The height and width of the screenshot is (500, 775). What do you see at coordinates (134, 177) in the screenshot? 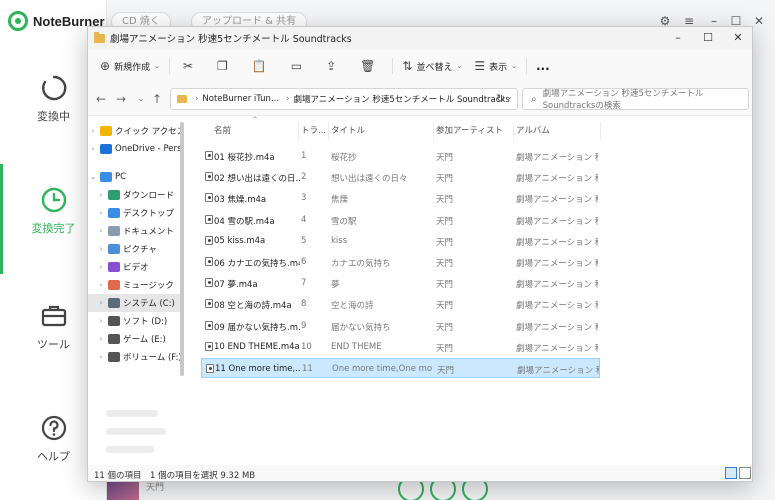
I see `nav-tree-item: ⌄ PC` at bounding box center [134, 177].